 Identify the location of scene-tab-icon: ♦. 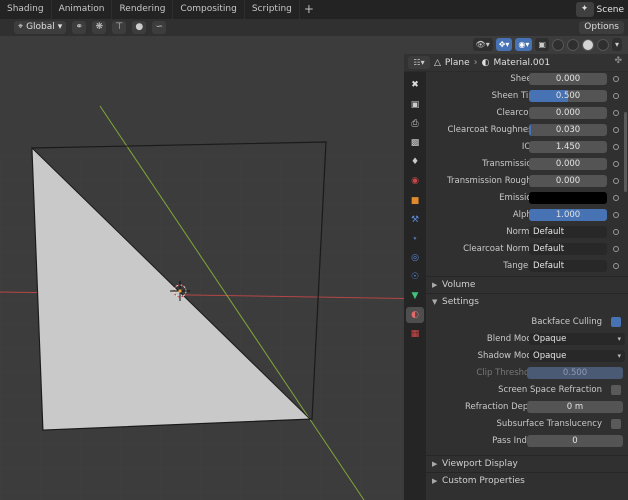
(415, 162).